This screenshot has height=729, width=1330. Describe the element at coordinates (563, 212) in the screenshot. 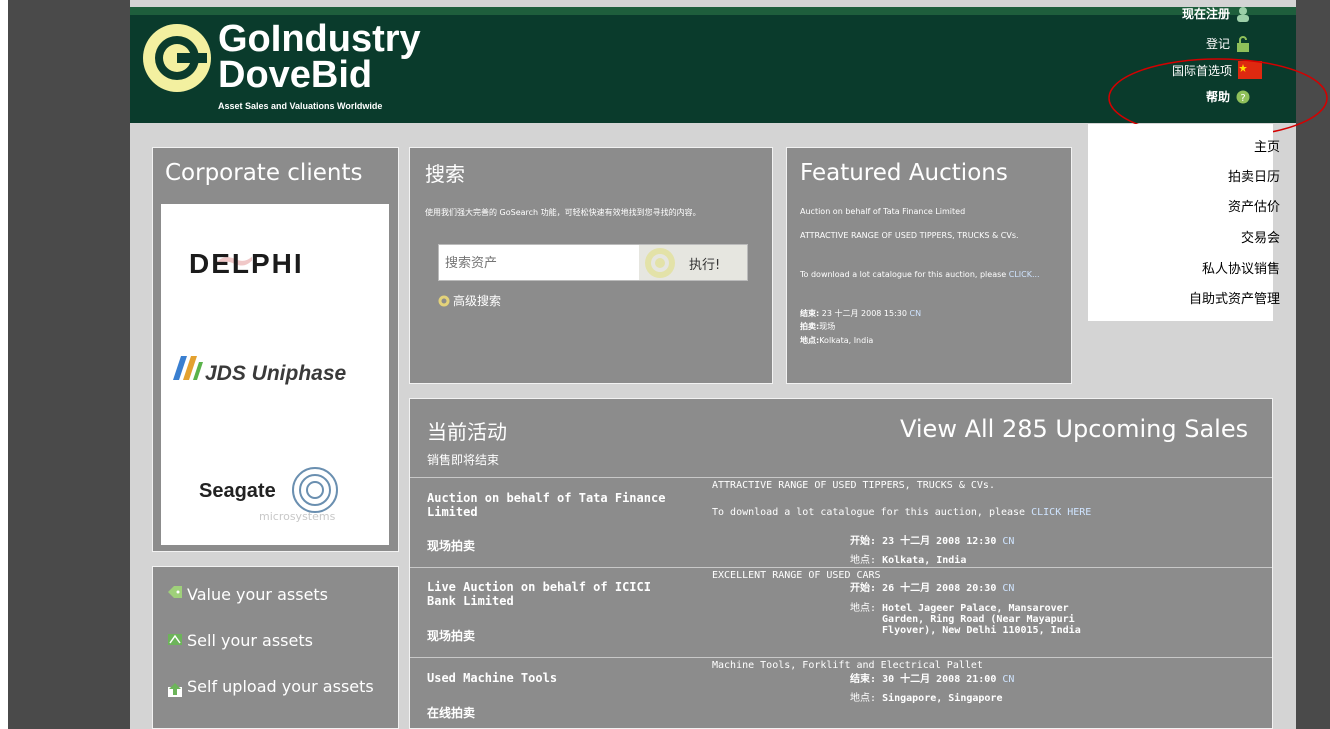

I see `search-description: 使用我们强大完善的 GoSearch 功能，可轻松快速有效地找到您寻找的内容。` at that location.